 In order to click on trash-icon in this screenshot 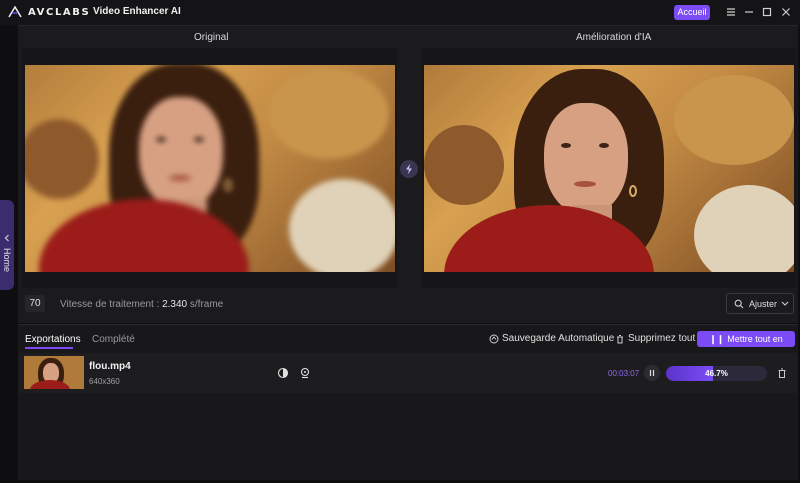, I will do `click(620, 339)`.